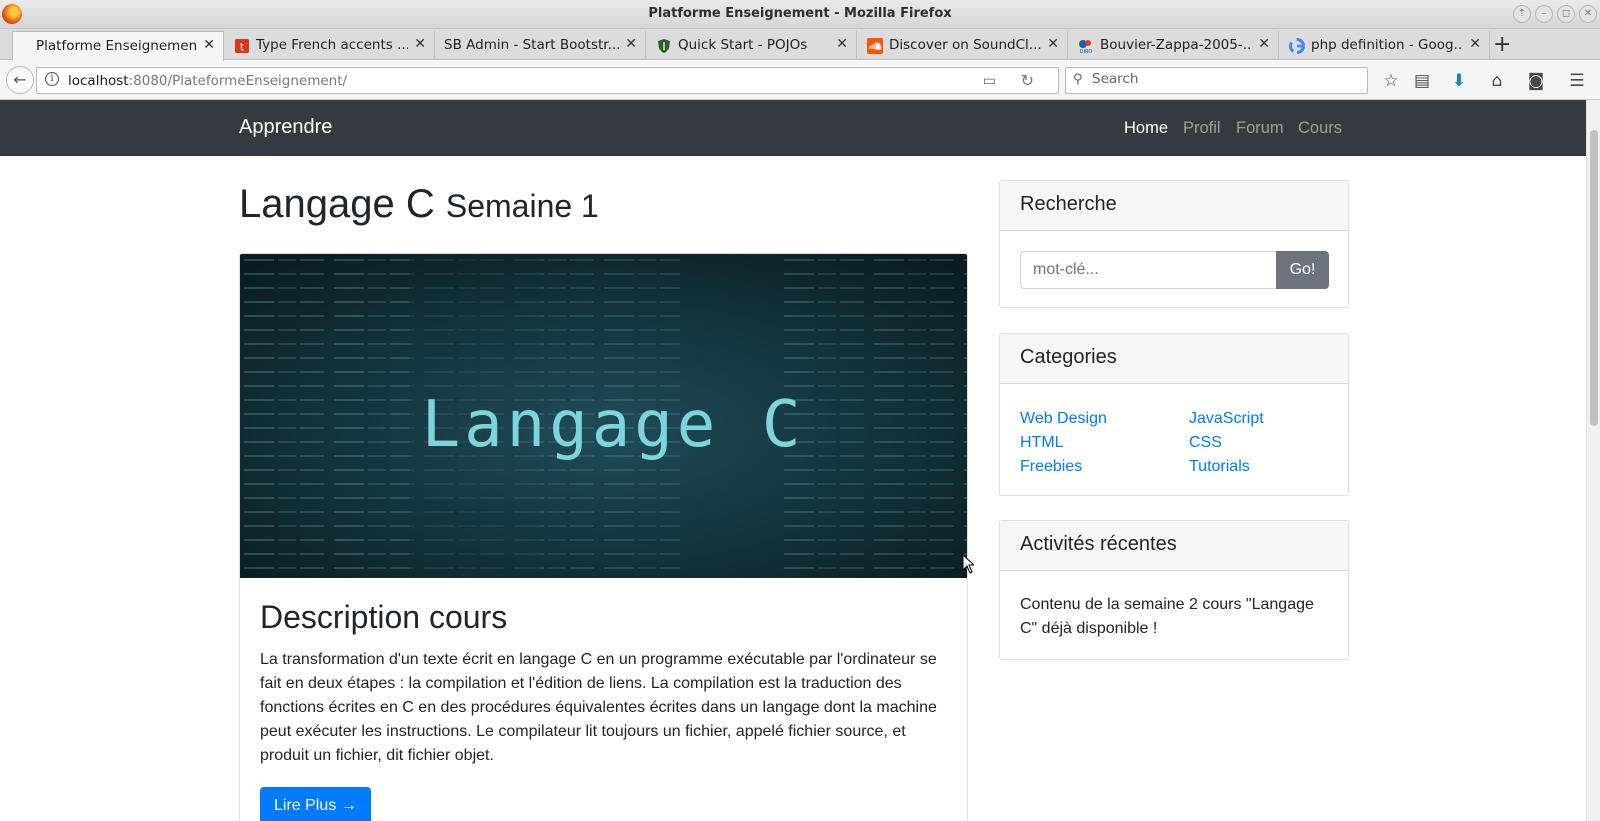  I want to click on svg-text: t, so click(242, 47).